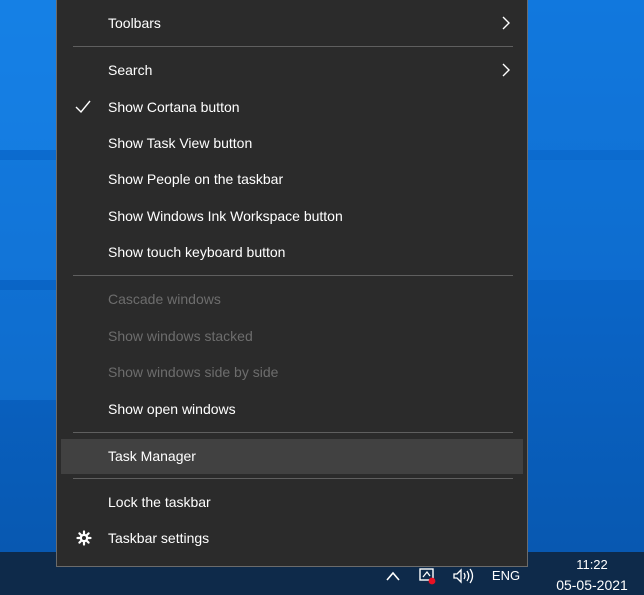  Describe the element at coordinates (292, 409) in the screenshot. I see `menu-item-show-open-windows: Show open windows` at that location.